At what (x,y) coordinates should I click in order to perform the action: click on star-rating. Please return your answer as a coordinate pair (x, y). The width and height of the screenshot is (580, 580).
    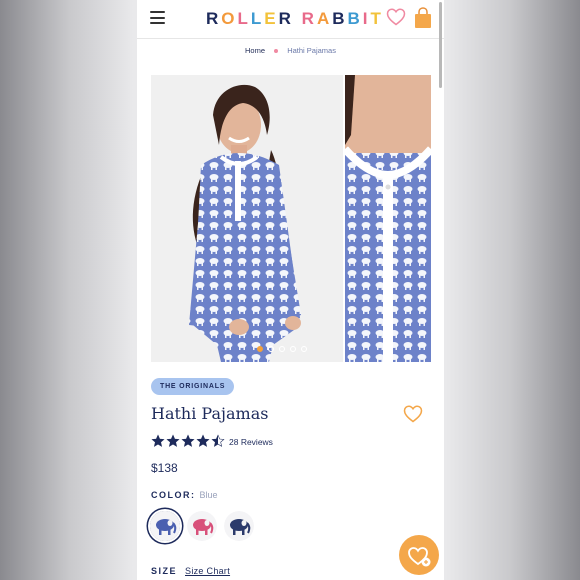
    Looking at the image, I should click on (188, 441).